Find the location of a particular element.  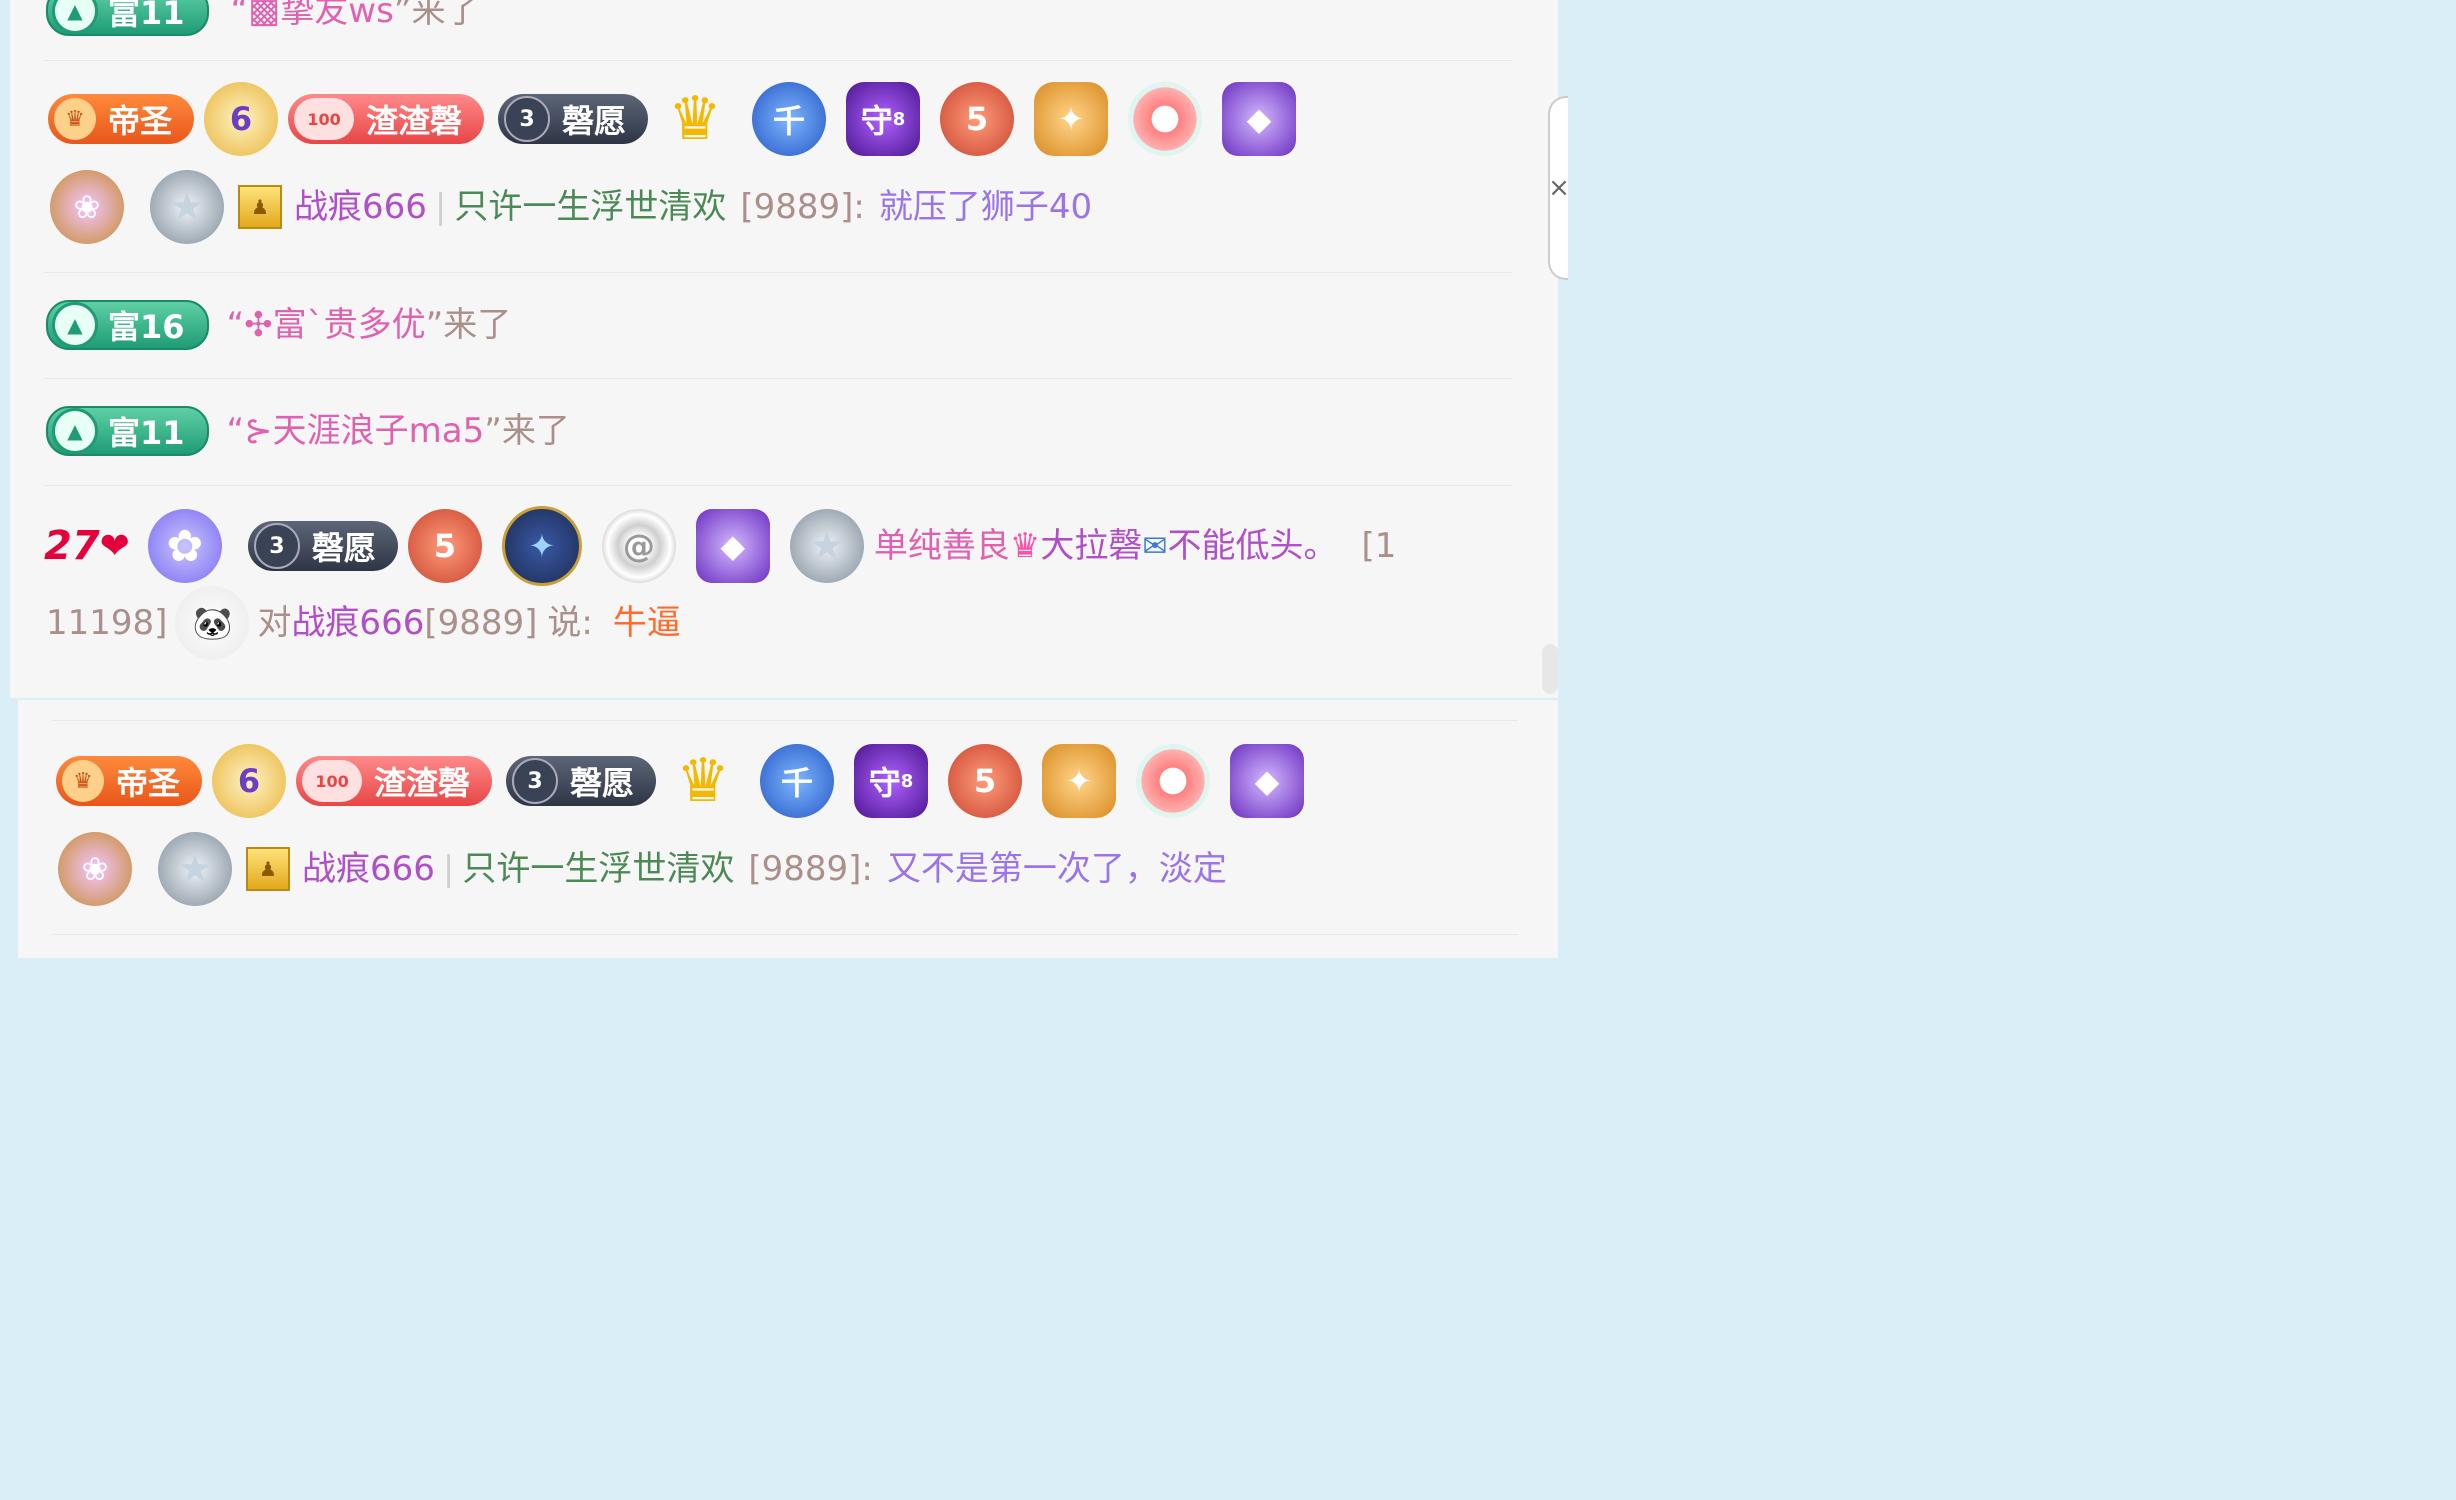

swirl-icon: @ is located at coordinates (638, 546).